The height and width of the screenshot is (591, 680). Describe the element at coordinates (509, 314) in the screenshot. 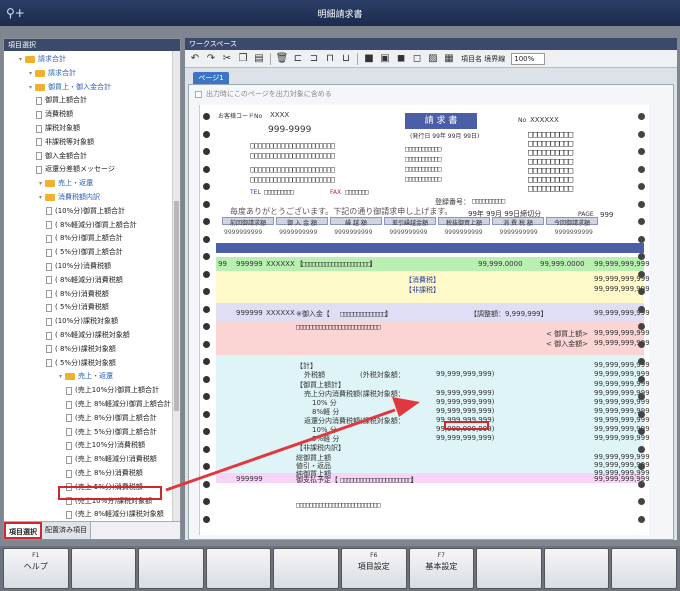

I see `adjust-amount: 【調整額：9,999,999】` at that location.